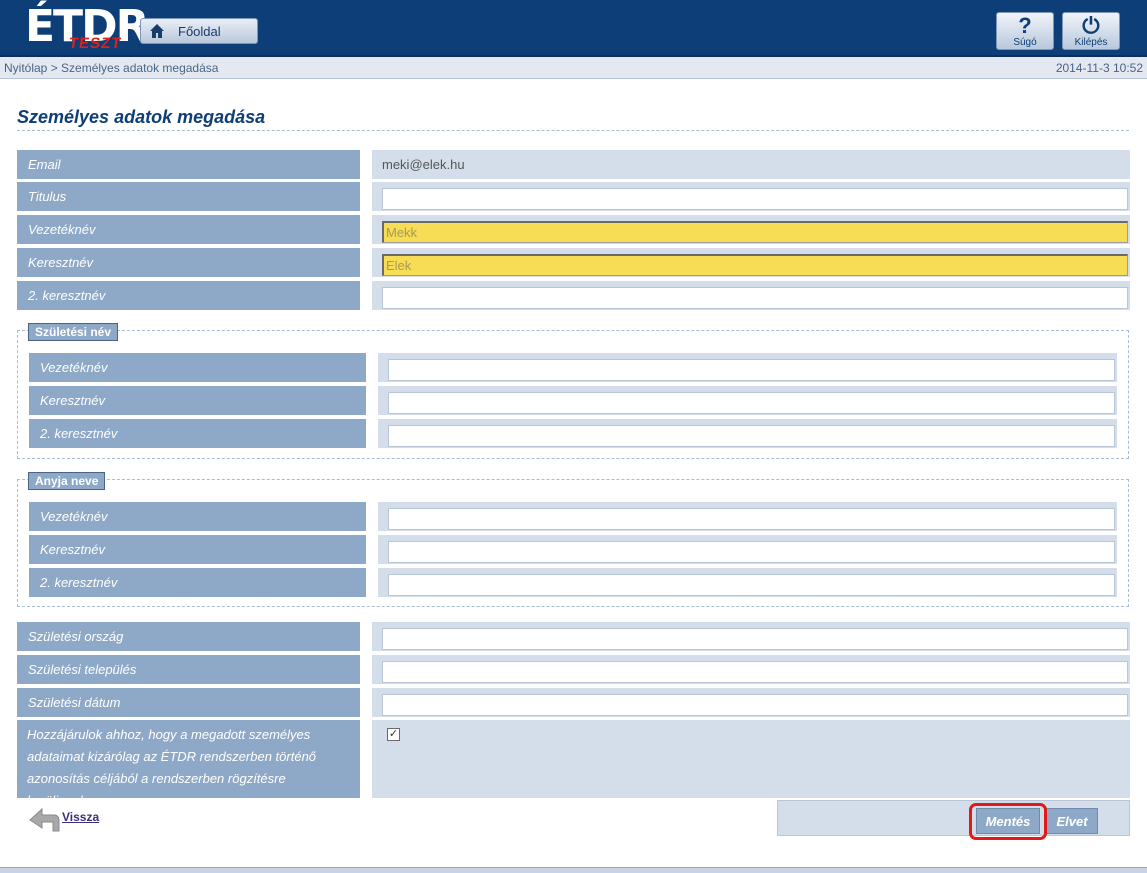 Image resolution: width=1147 pixels, height=873 pixels. I want to click on home-button-label: Főoldal, so click(199, 31).